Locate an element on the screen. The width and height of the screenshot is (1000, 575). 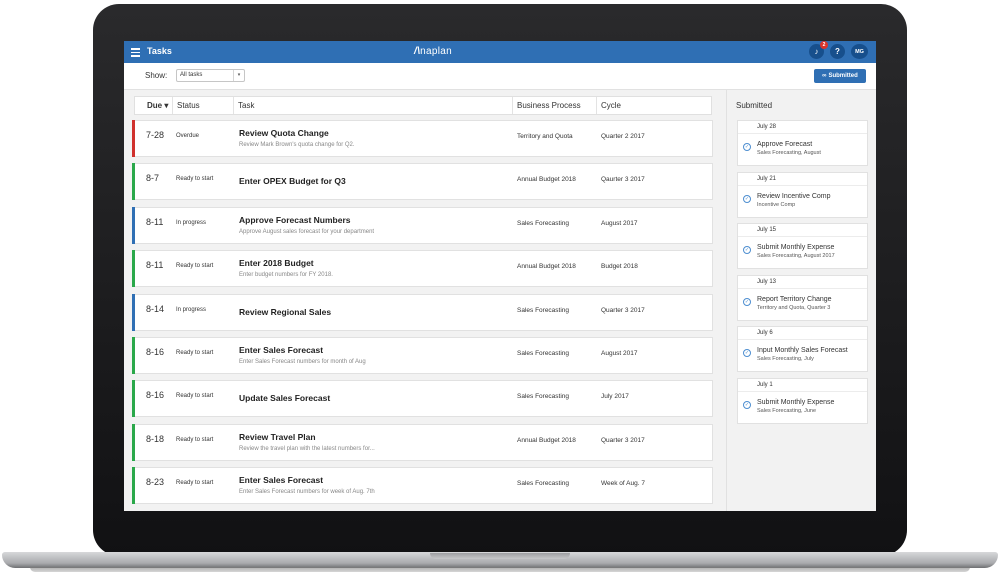
due-date: 8-7 is located at coordinates (153, 178).